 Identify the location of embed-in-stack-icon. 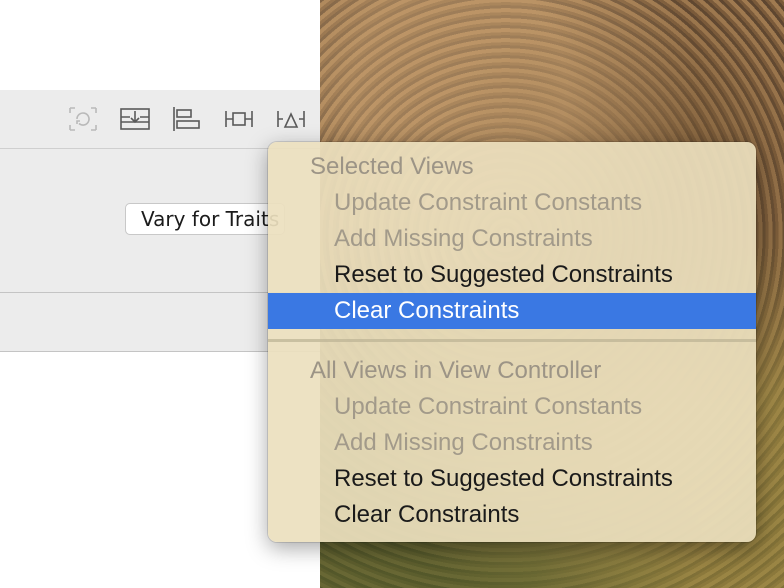
(135, 119).